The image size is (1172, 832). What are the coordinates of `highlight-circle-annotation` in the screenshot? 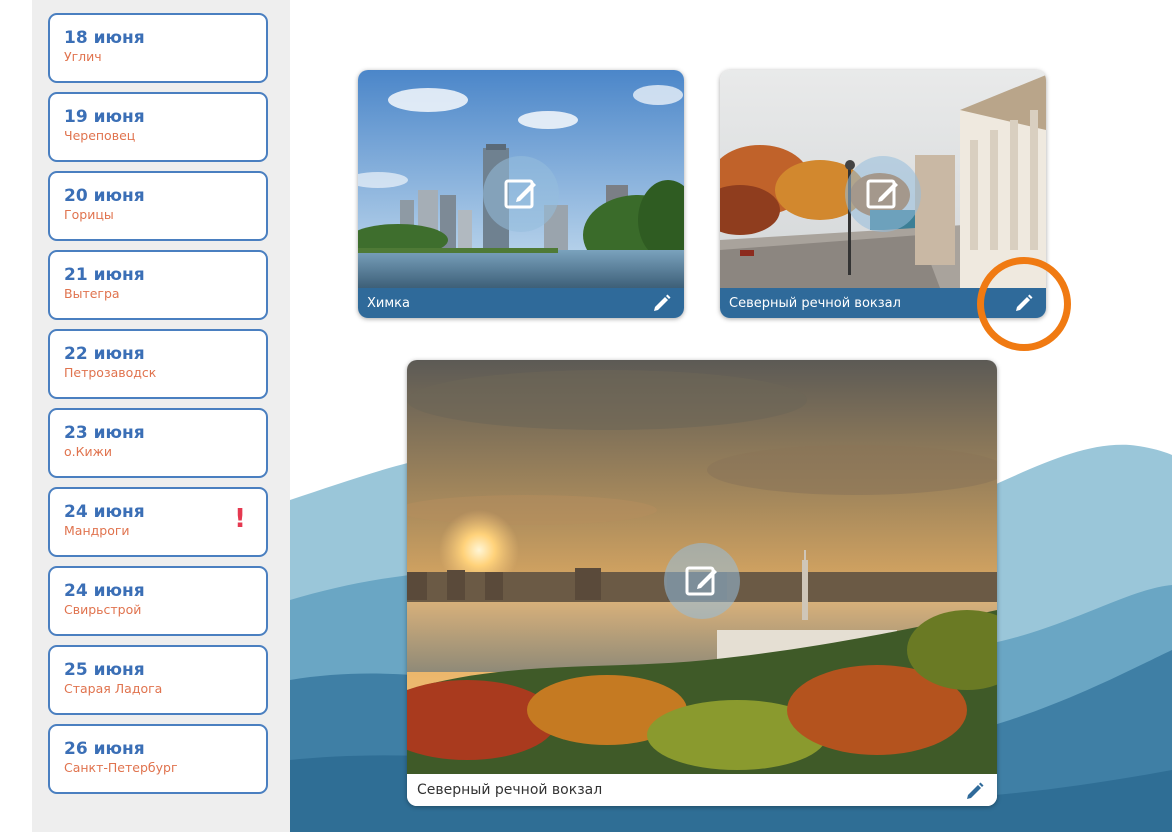 It's located at (1024, 304).